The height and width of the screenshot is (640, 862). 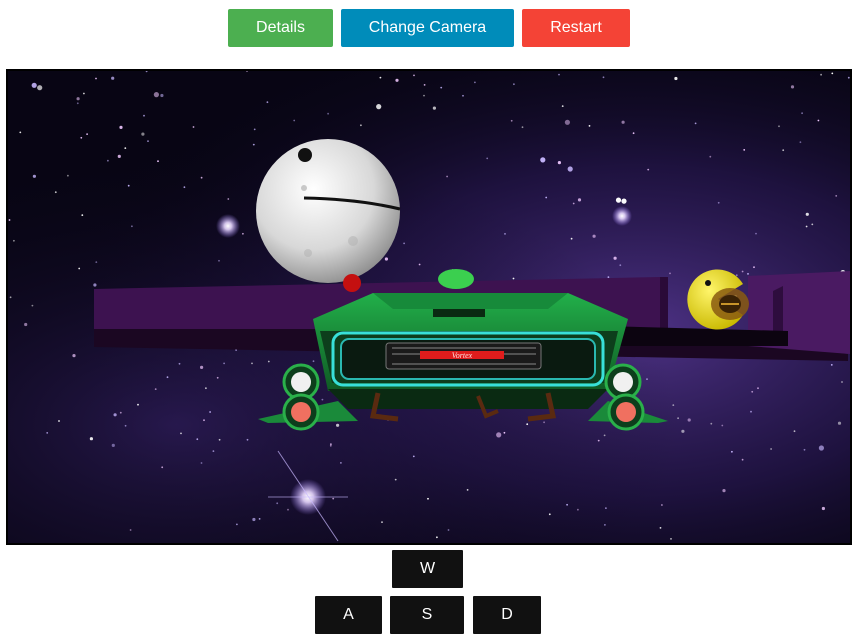 What do you see at coordinates (427, 615) in the screenshot?
I see `key-s-button: S` at bounding box center [427, 615].